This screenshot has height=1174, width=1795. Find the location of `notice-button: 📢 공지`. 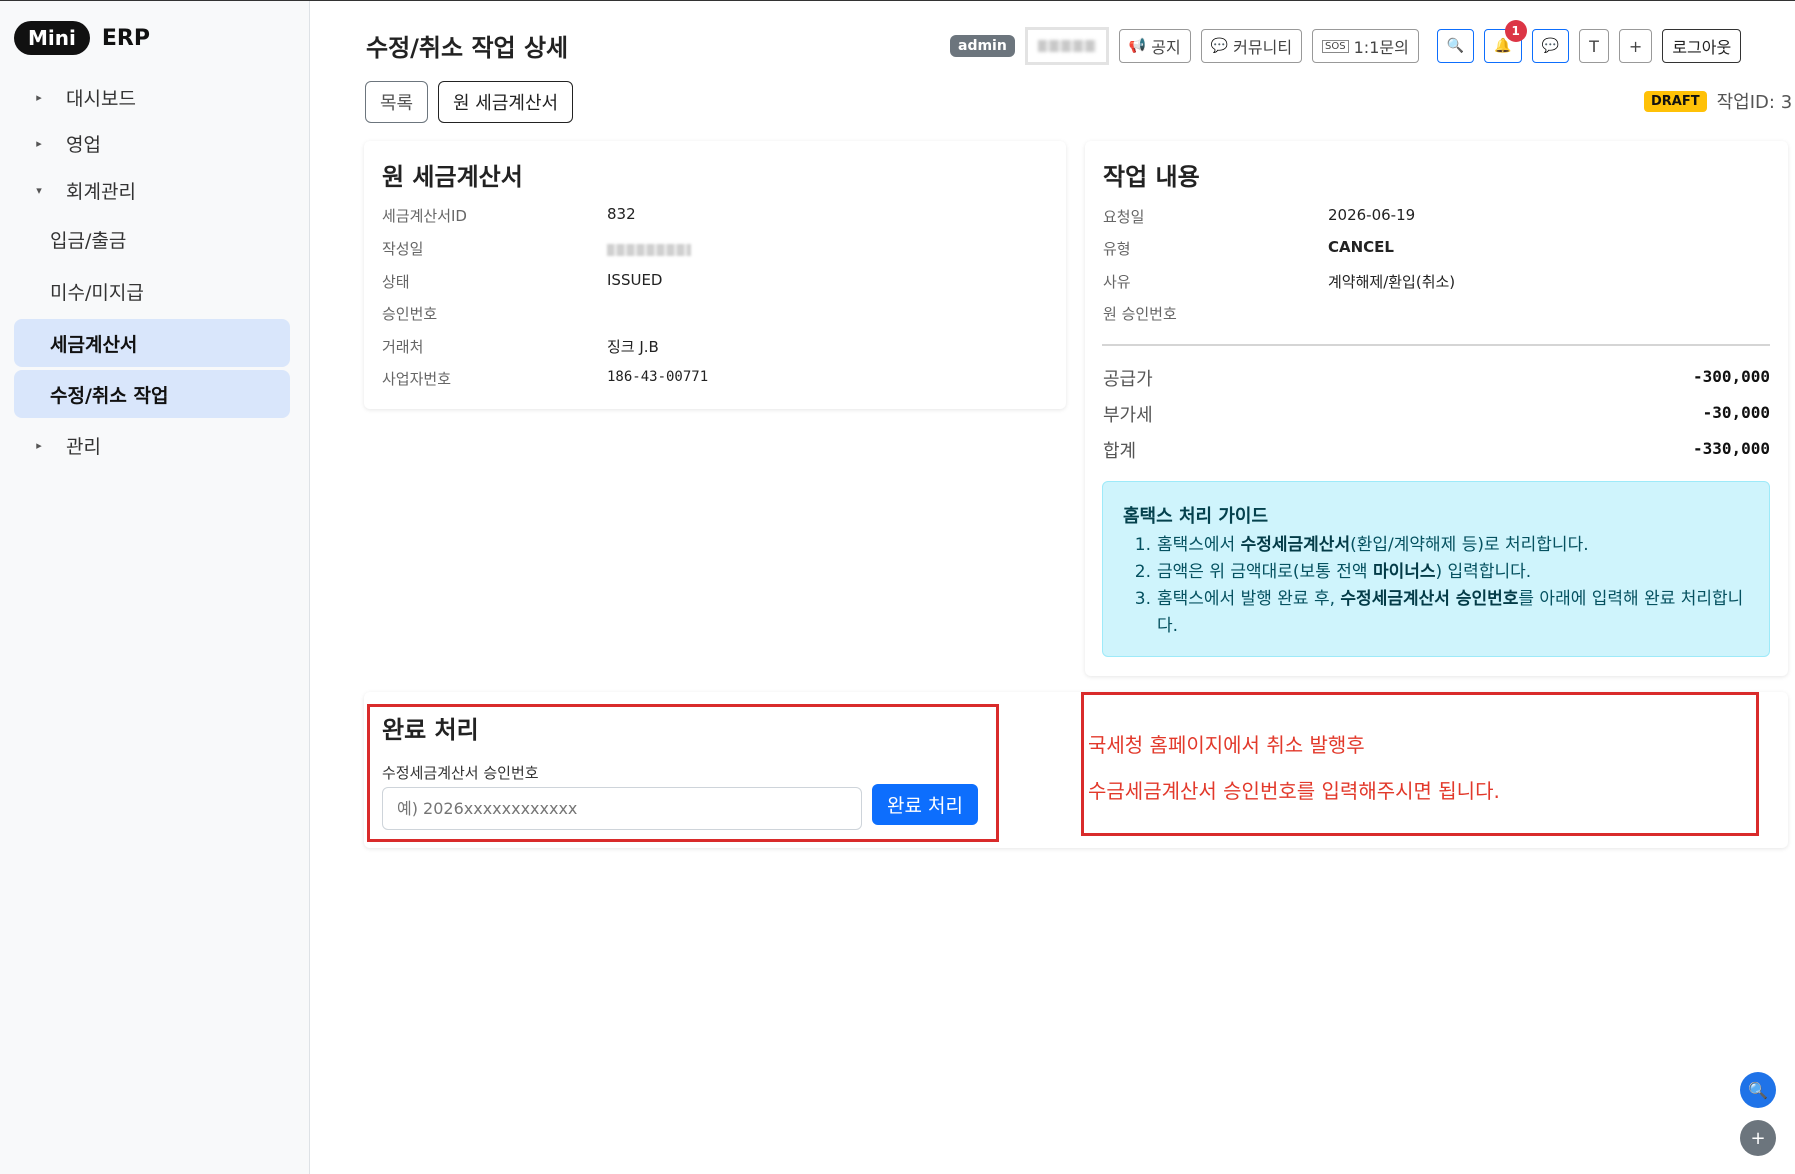

notice-button: 📢 공지 is located at coordinates (1154, 46).